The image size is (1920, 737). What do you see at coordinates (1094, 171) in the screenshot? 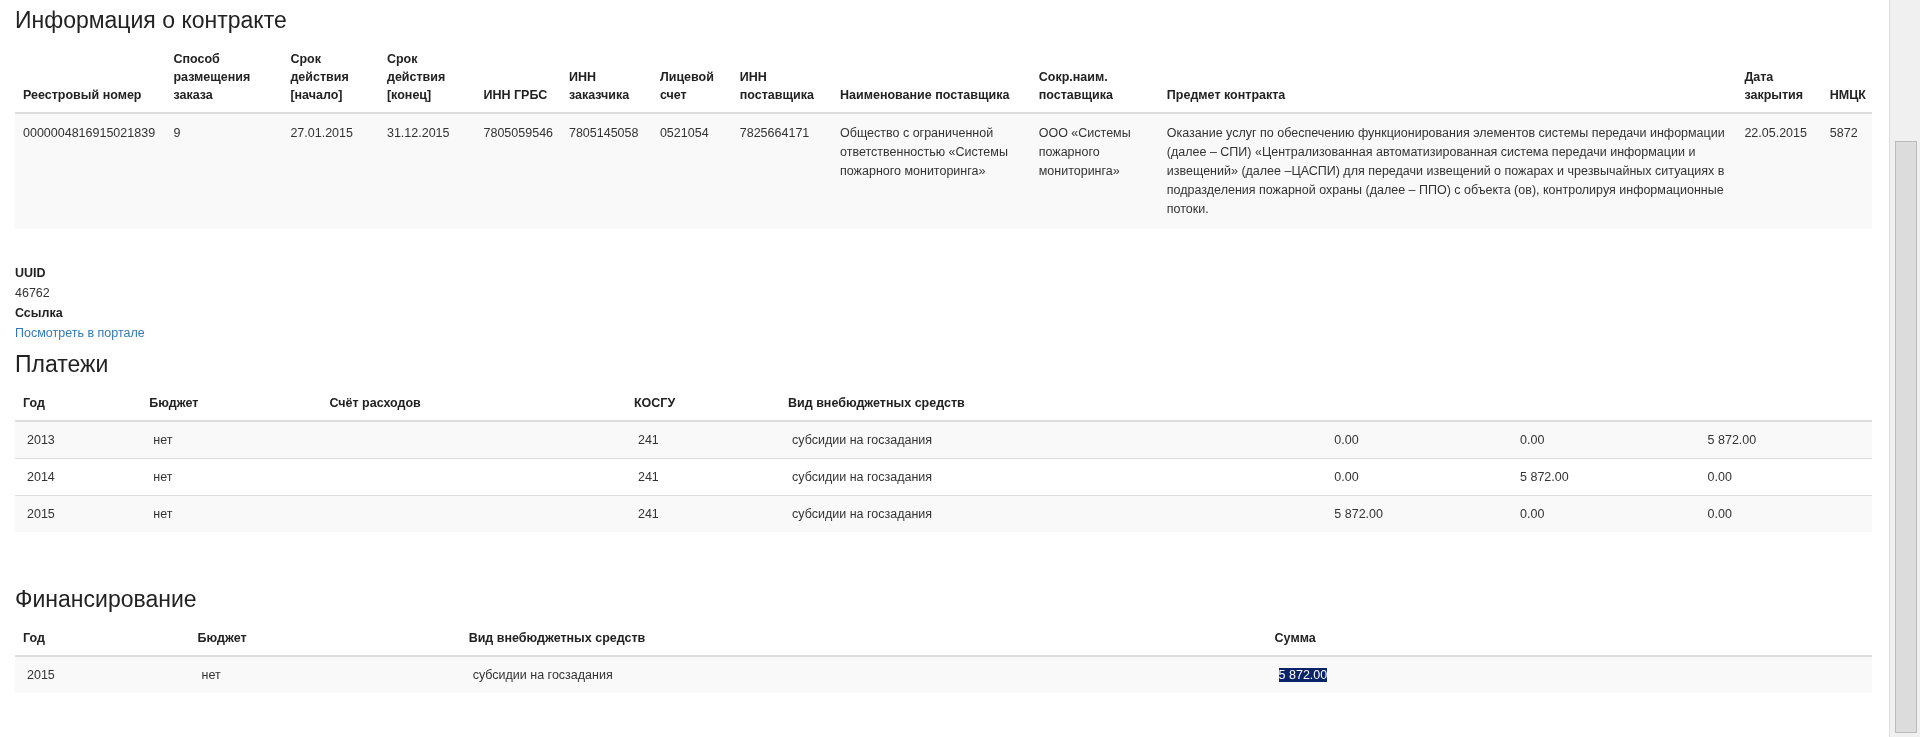
I see `table-cell: ООО «Системы пожарного мониторинга»` at bounding box center [1094, 171].